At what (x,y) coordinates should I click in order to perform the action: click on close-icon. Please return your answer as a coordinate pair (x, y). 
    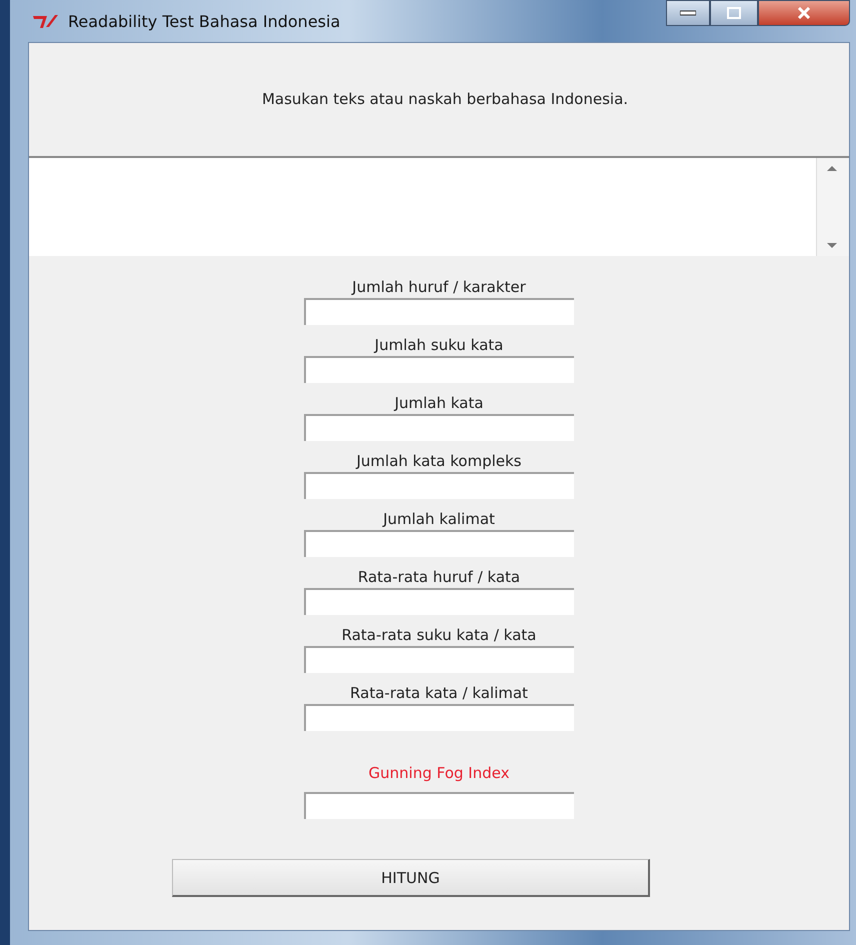
    Looking at the image, I should click on (804, 13).